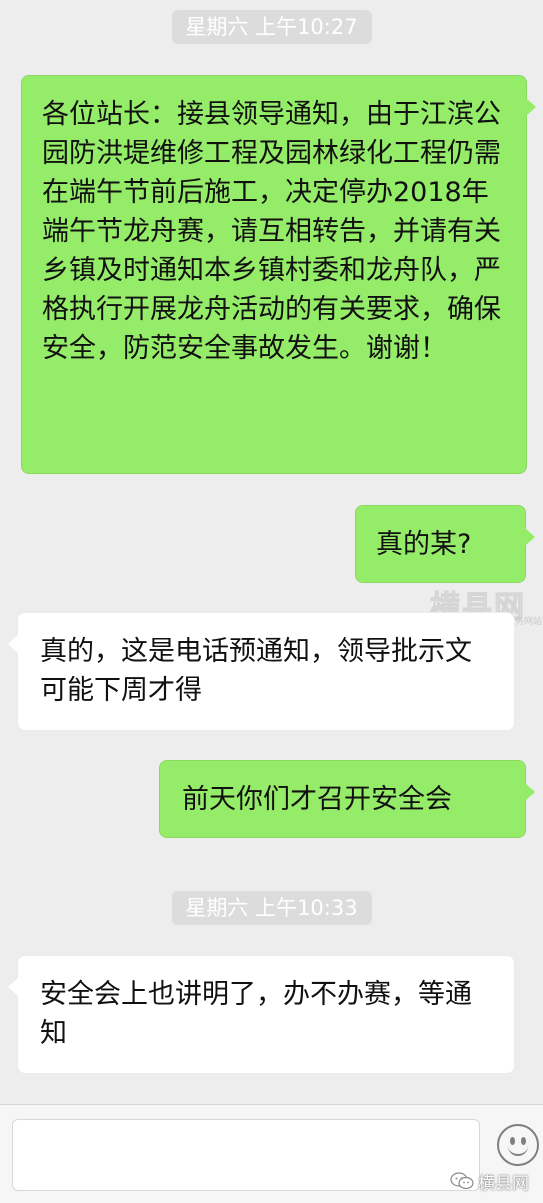  I want to click on message-bubble-sent: 前天你们才召开安全会, so click(347, 799).